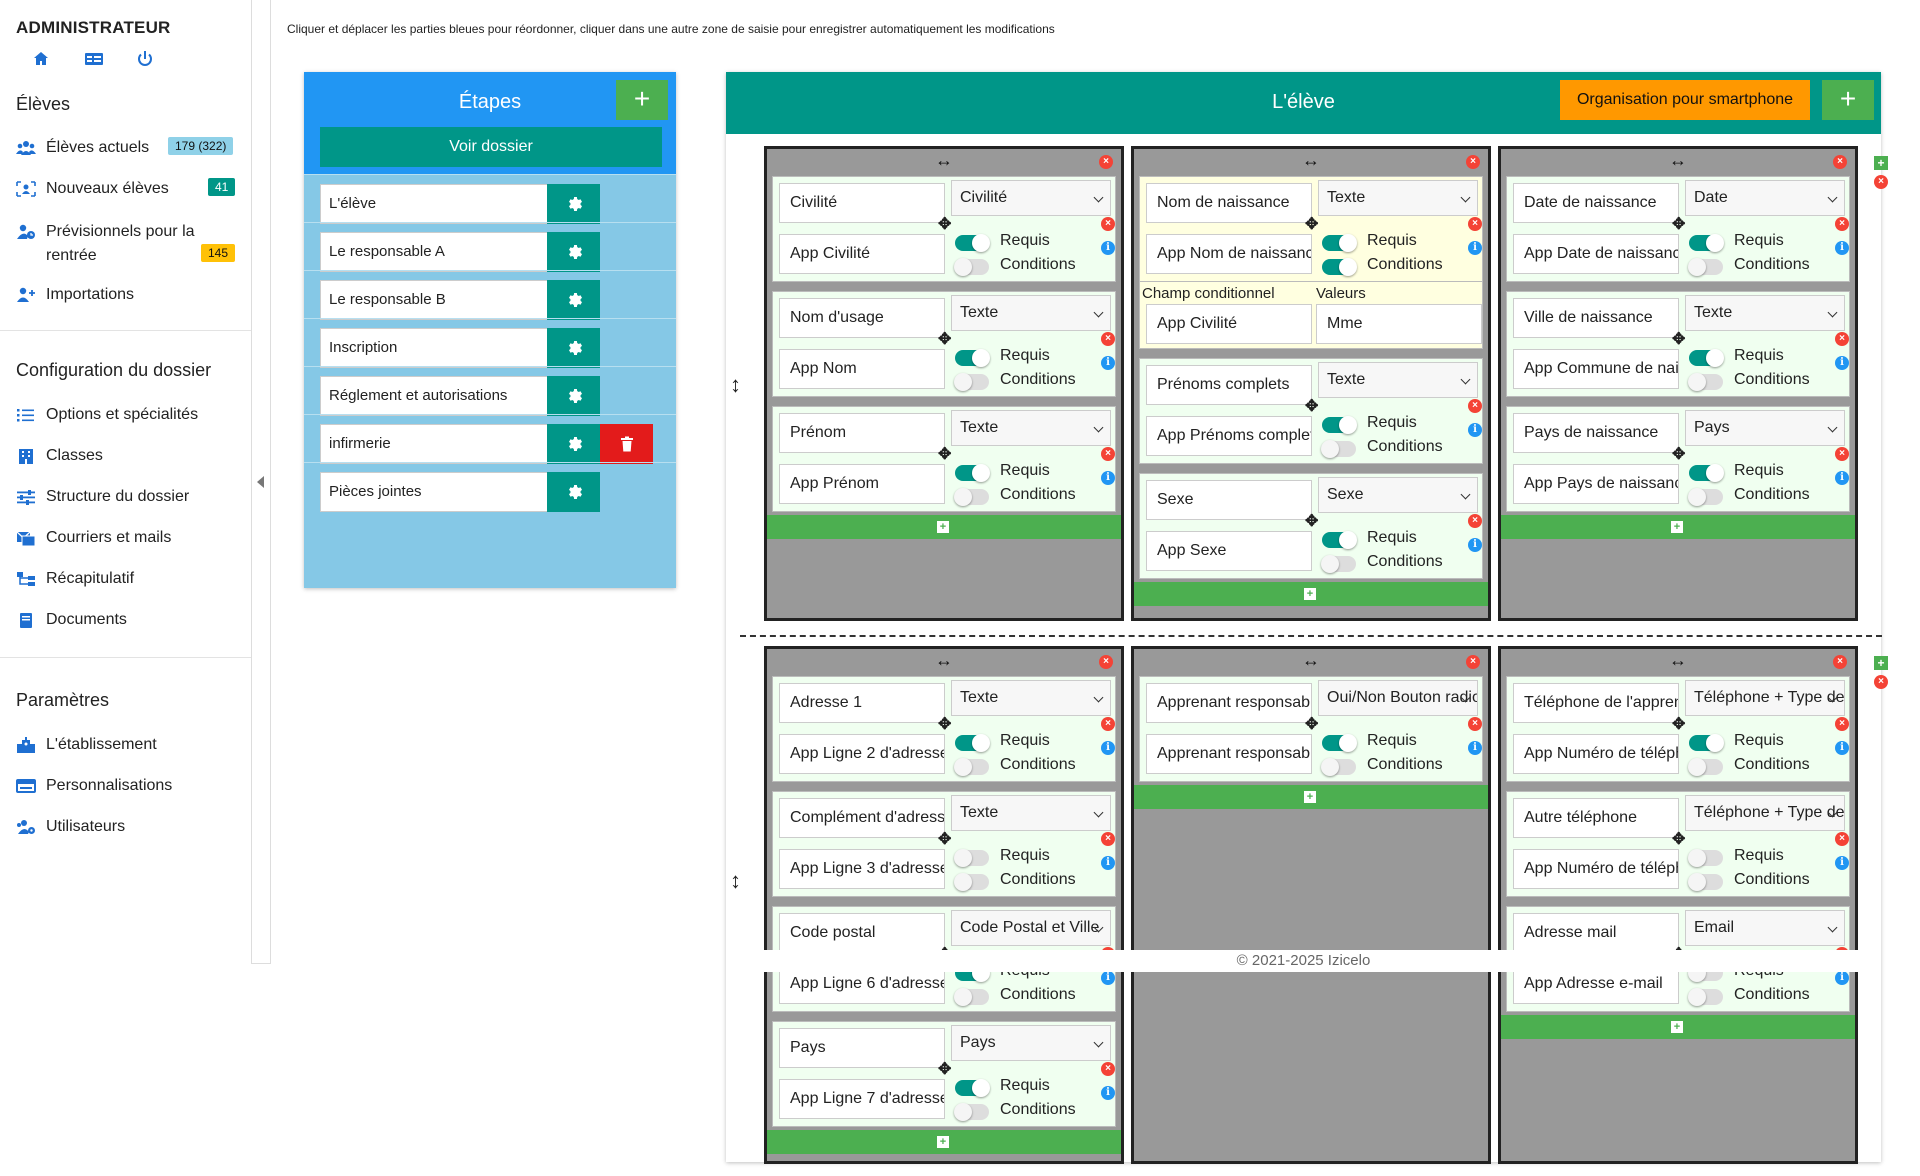 This screenshot has height=1176, width=1920. I want to click on sidebar-item-etablissement: L'établissement, so click(127, 745).